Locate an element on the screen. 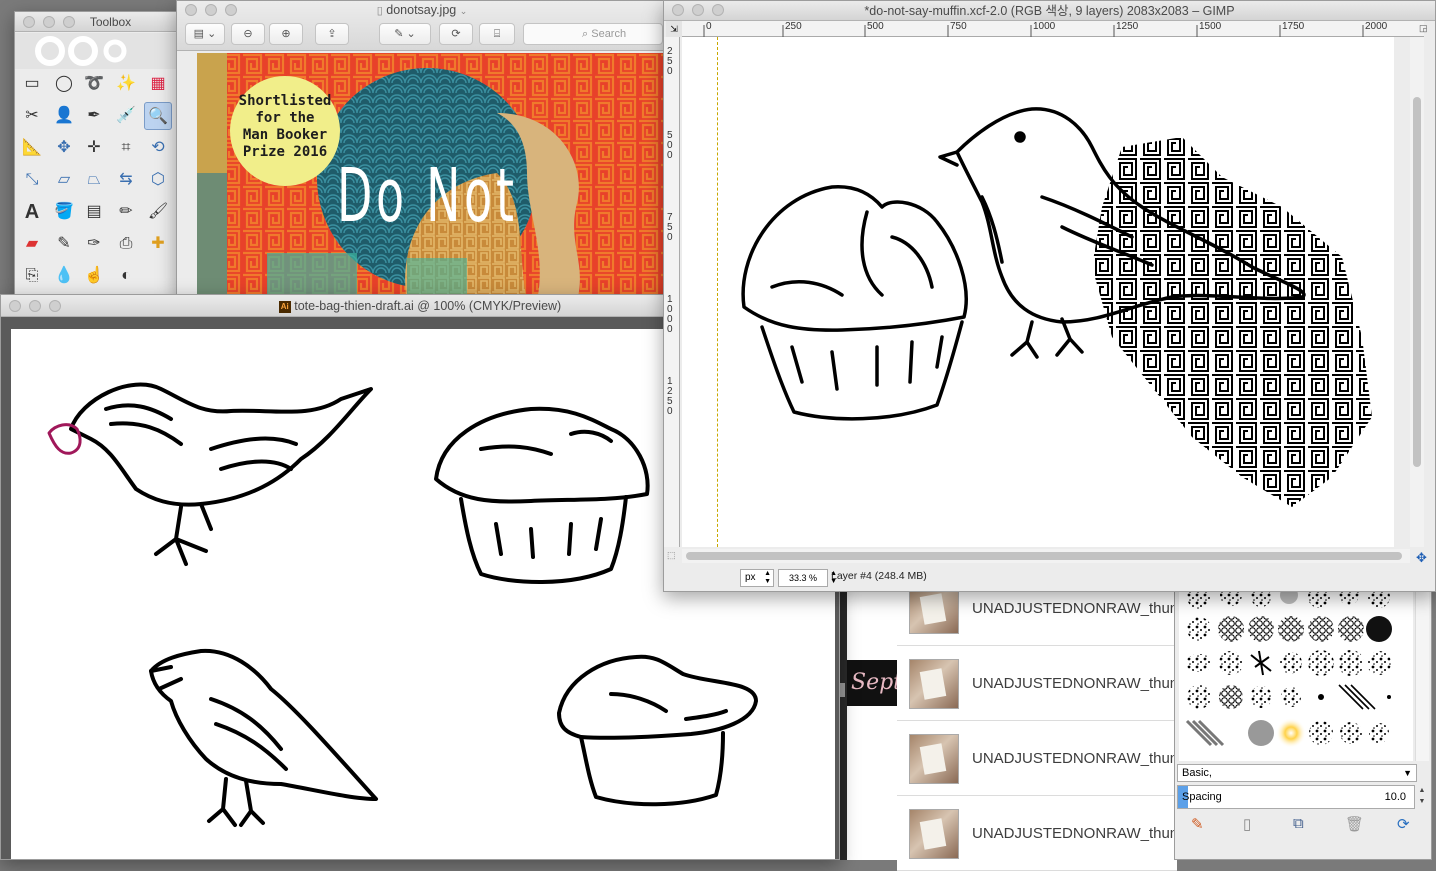  brush-scrollbar is located at coordinates (1422, 673).